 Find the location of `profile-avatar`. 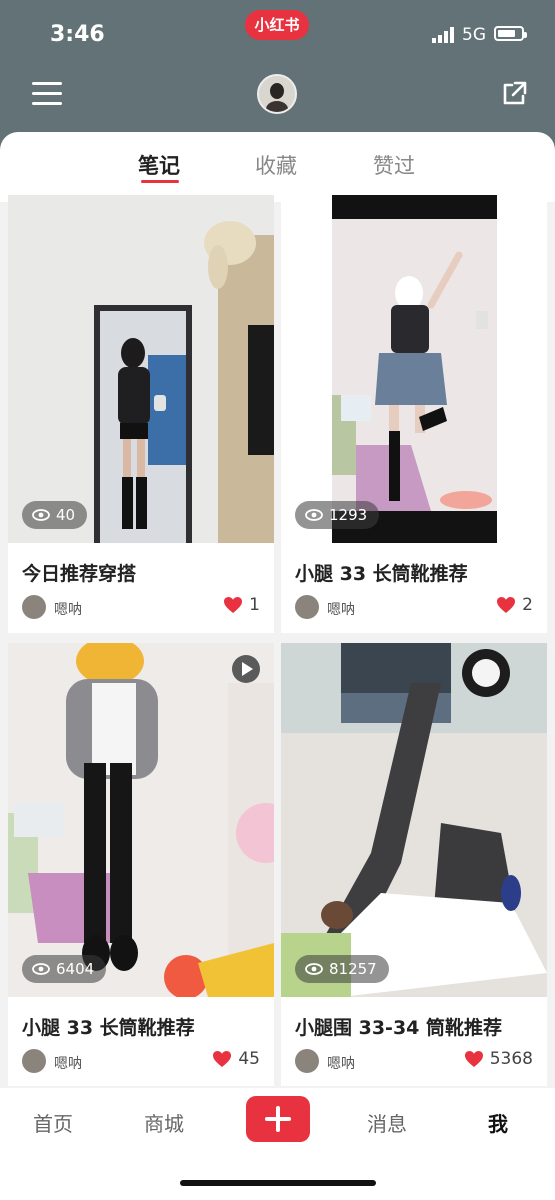

profile-avatar is located at coordinates (277, 94).